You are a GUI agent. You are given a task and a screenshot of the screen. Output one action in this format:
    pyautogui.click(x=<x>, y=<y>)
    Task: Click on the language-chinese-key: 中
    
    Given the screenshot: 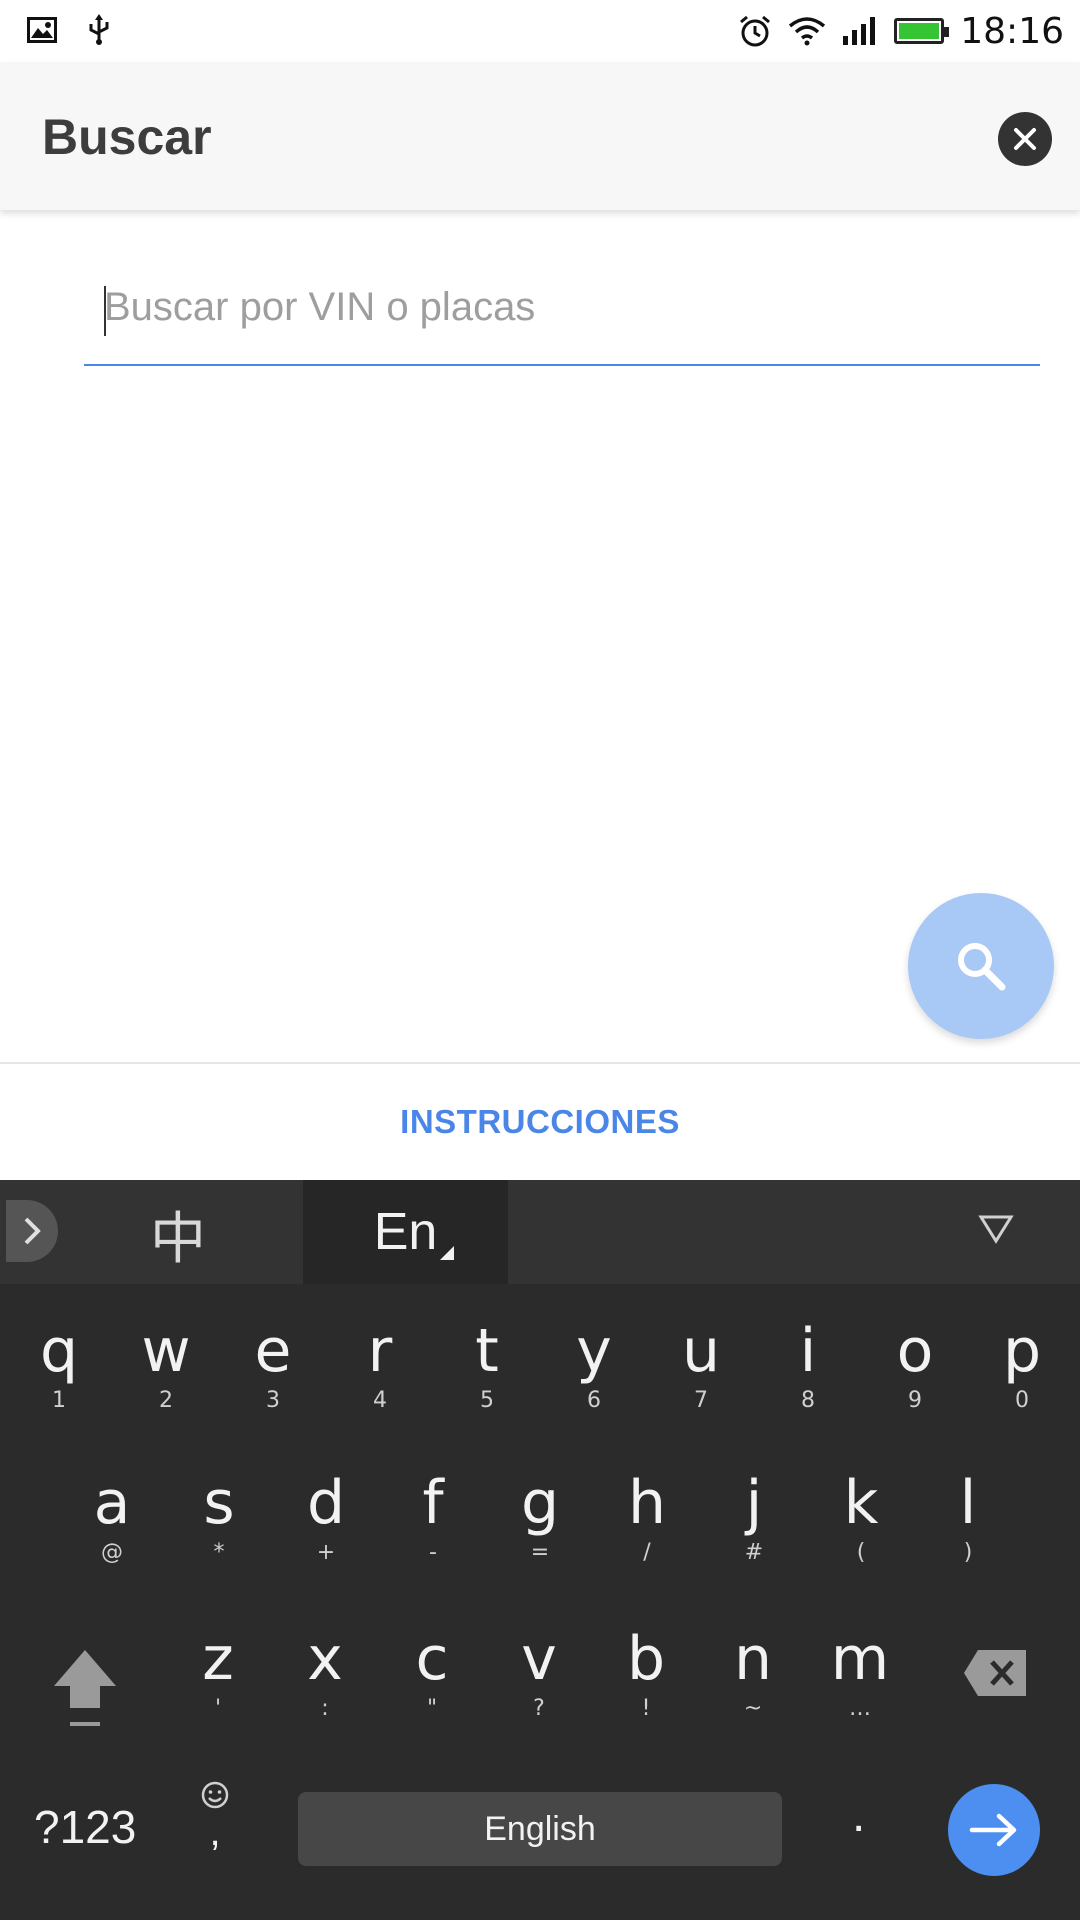 What is the action you would take?
    pyautogui.click(x=178, y=1234)
    